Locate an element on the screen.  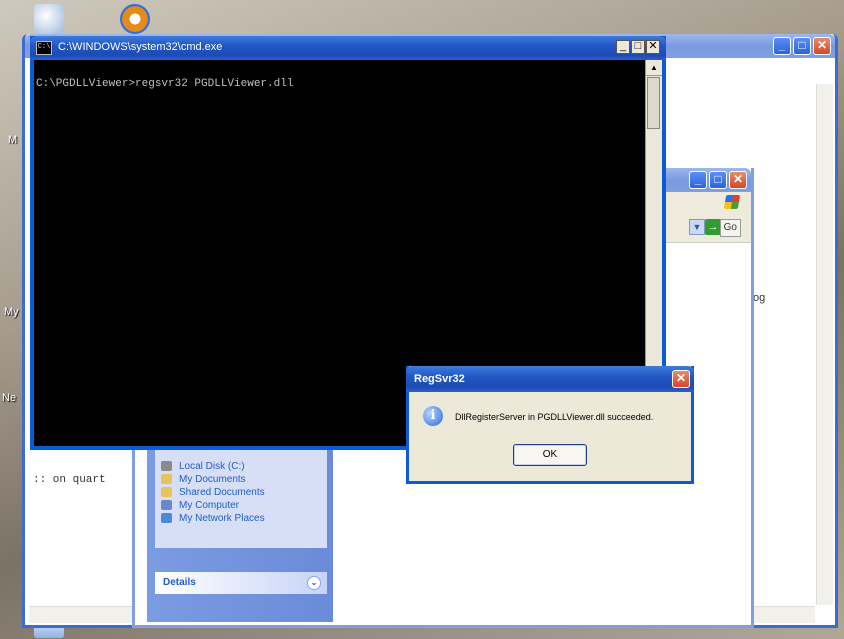
go-arrow-icon: → is located at coordinates (713, 227).